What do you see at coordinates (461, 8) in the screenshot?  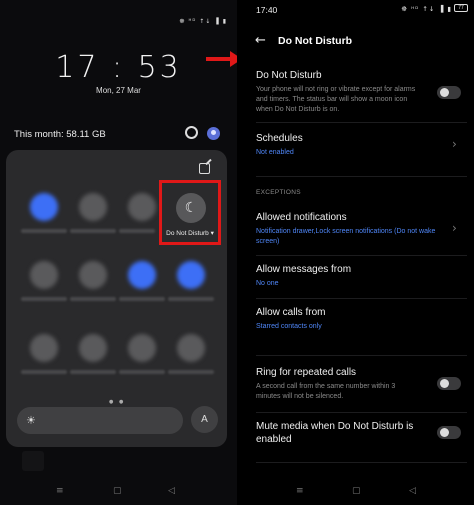 I see `battery-icon: 77` at bounding box center [461, 8].